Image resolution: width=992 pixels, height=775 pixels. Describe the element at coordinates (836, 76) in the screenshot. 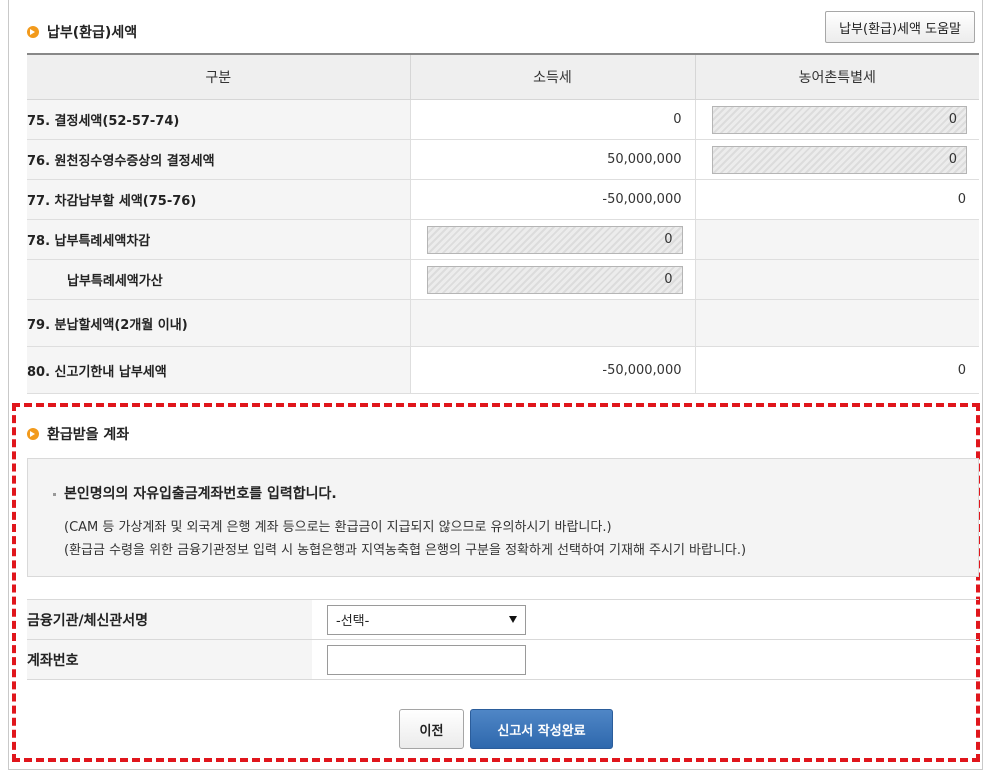

I see `column-header-rural-tax: 농어촌특별세` at that location.